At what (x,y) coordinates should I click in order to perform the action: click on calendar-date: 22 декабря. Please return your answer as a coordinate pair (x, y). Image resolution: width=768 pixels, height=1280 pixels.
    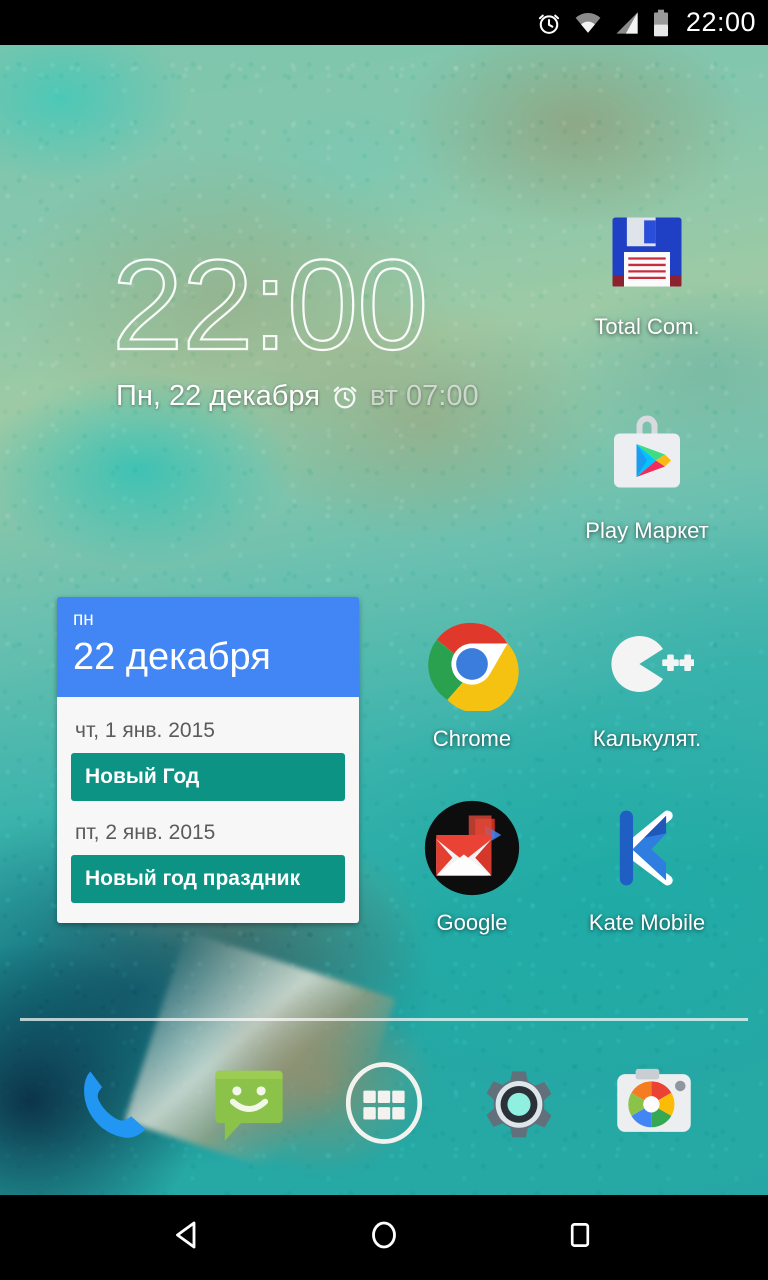
    Looking at the image, I should click on (172, 656).